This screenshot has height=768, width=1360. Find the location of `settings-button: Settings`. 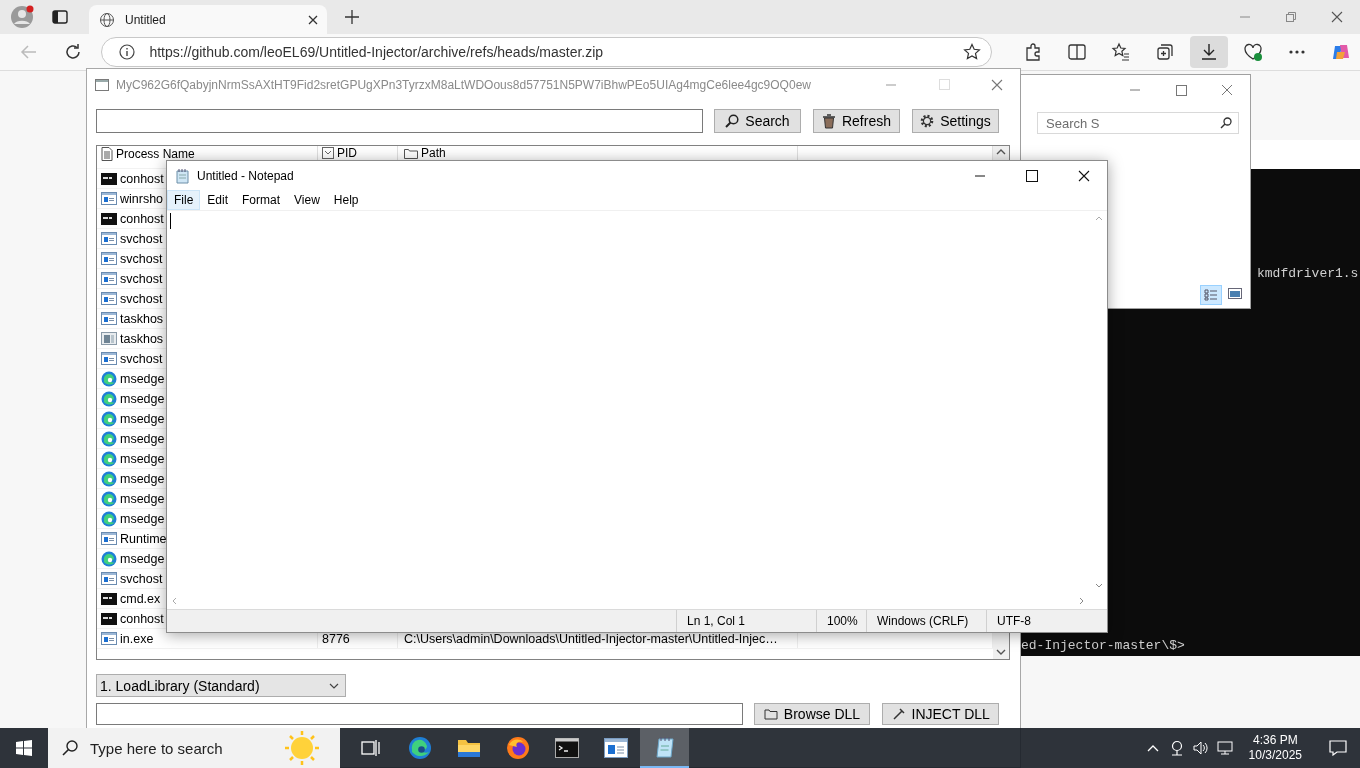

settings-button: Settings is located at coordinates (955, 121).